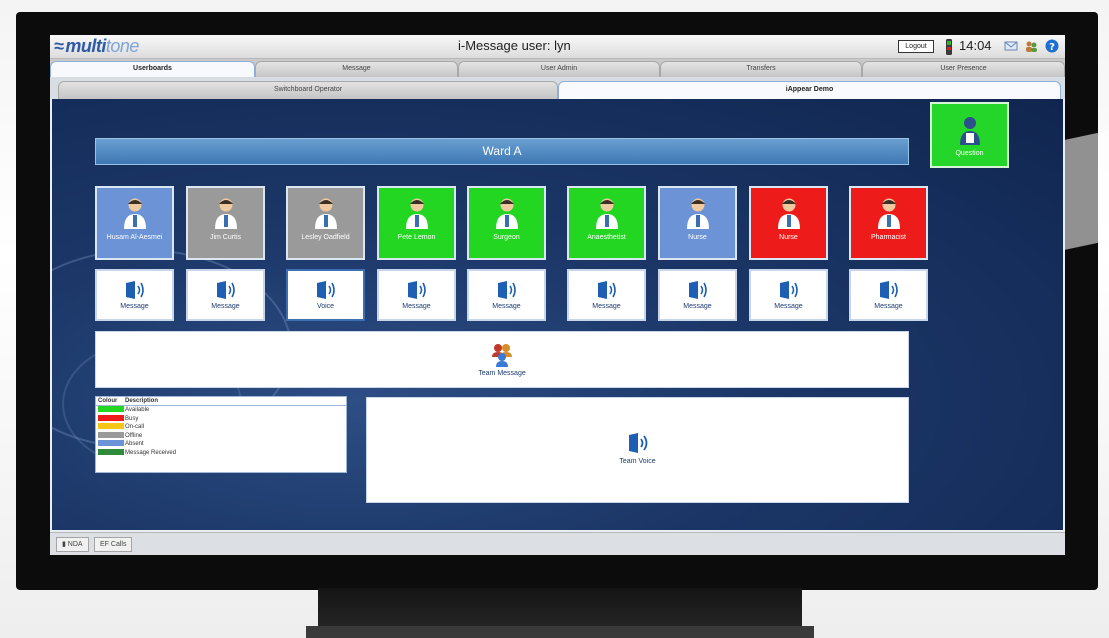 The image size is (1109, 638). What do you see at coordinates (221, 427) in the screenshot?
I see `legend-row: On-call` at bounding box center [221, 427].